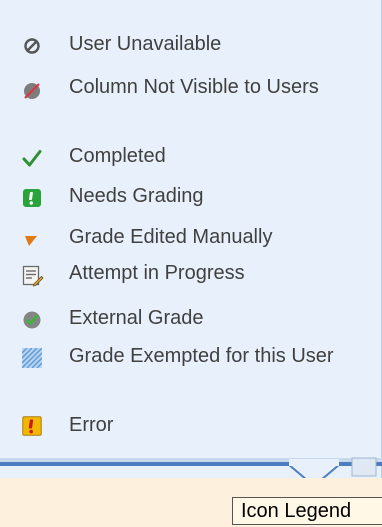  Describe the element at coordinates (136, 196) in the screenshot. I see `legend-item-label: Needs Grading` at that location.